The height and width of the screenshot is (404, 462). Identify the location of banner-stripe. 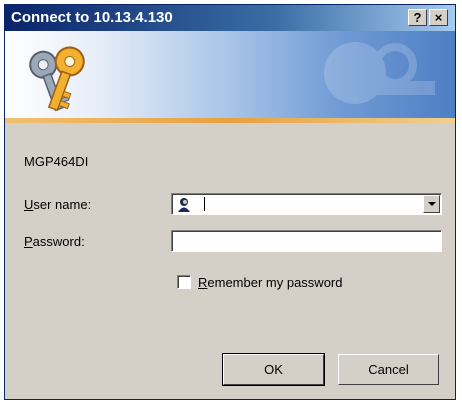
(230, 120).